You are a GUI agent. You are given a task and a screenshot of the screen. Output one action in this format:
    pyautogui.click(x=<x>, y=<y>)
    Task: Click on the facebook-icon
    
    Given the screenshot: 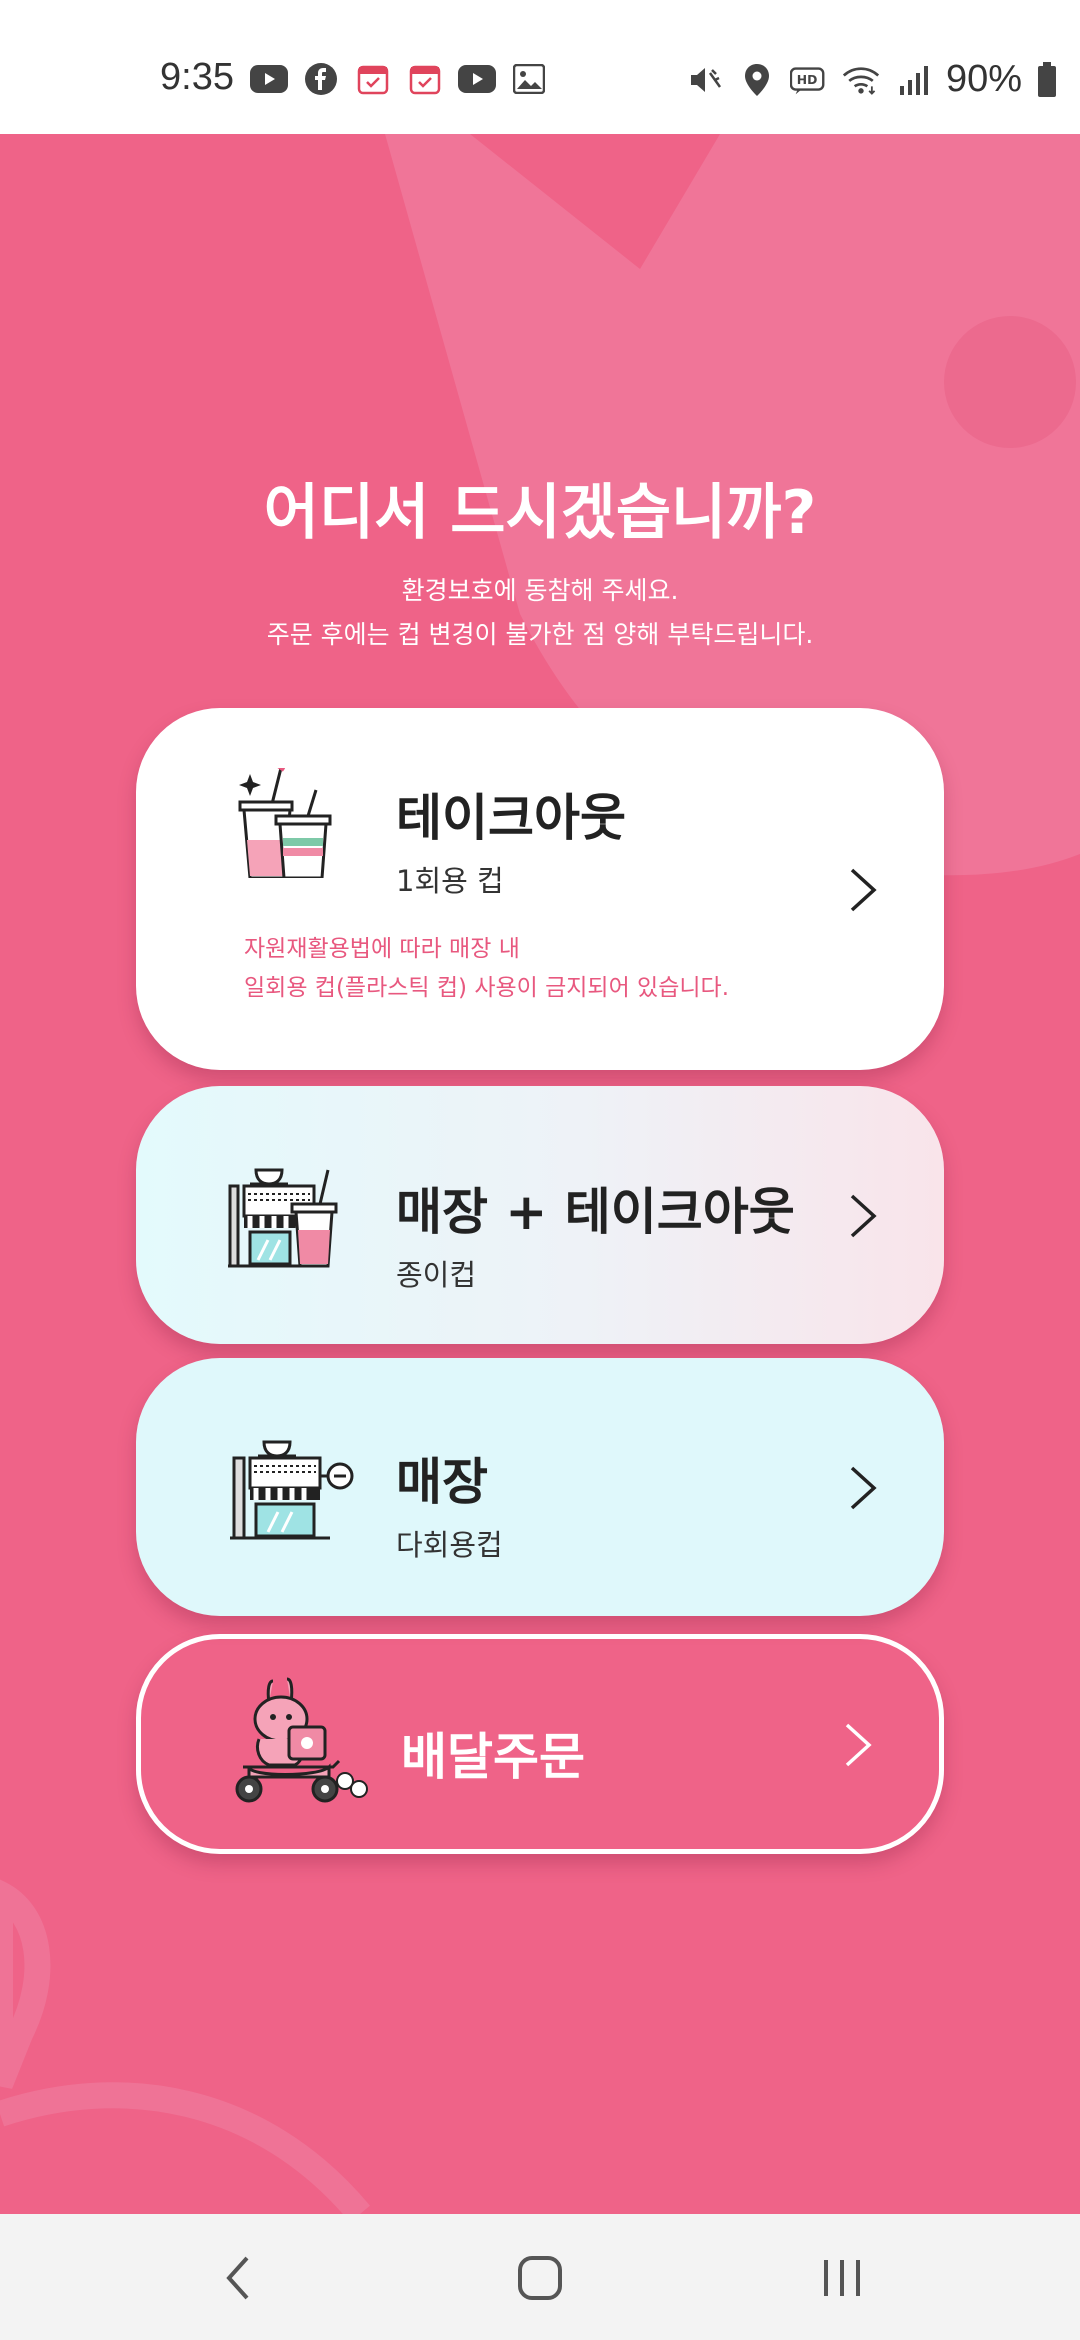 What is the action you would take?
    pyautogui.click(x=321, y=79)
    